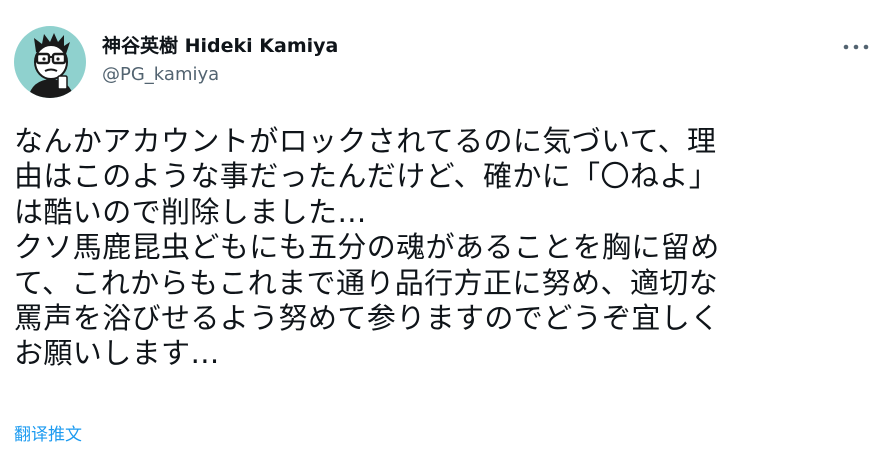  I want to click on translate-tweet-link: 翻译推文, so click(48, 435).